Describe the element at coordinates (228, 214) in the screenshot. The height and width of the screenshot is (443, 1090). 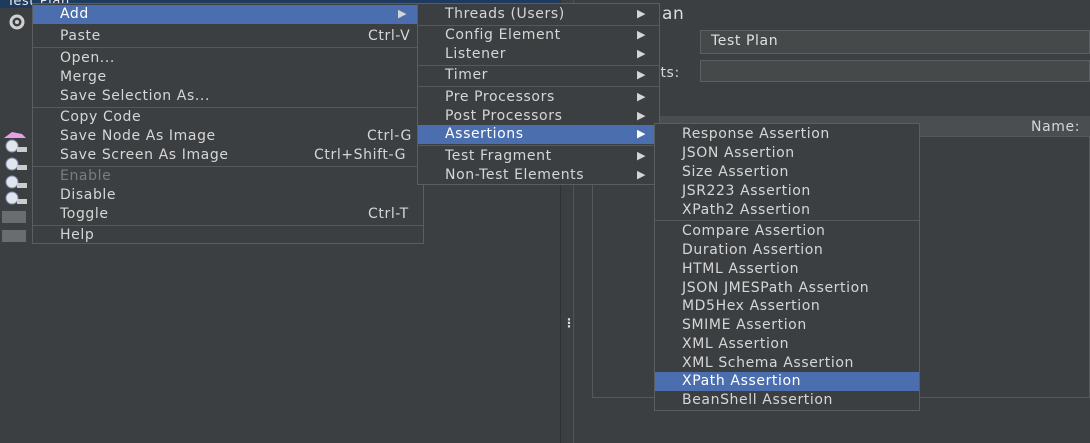
I see `menu-item-toggle: Toggle Ctrl-T` at that location.